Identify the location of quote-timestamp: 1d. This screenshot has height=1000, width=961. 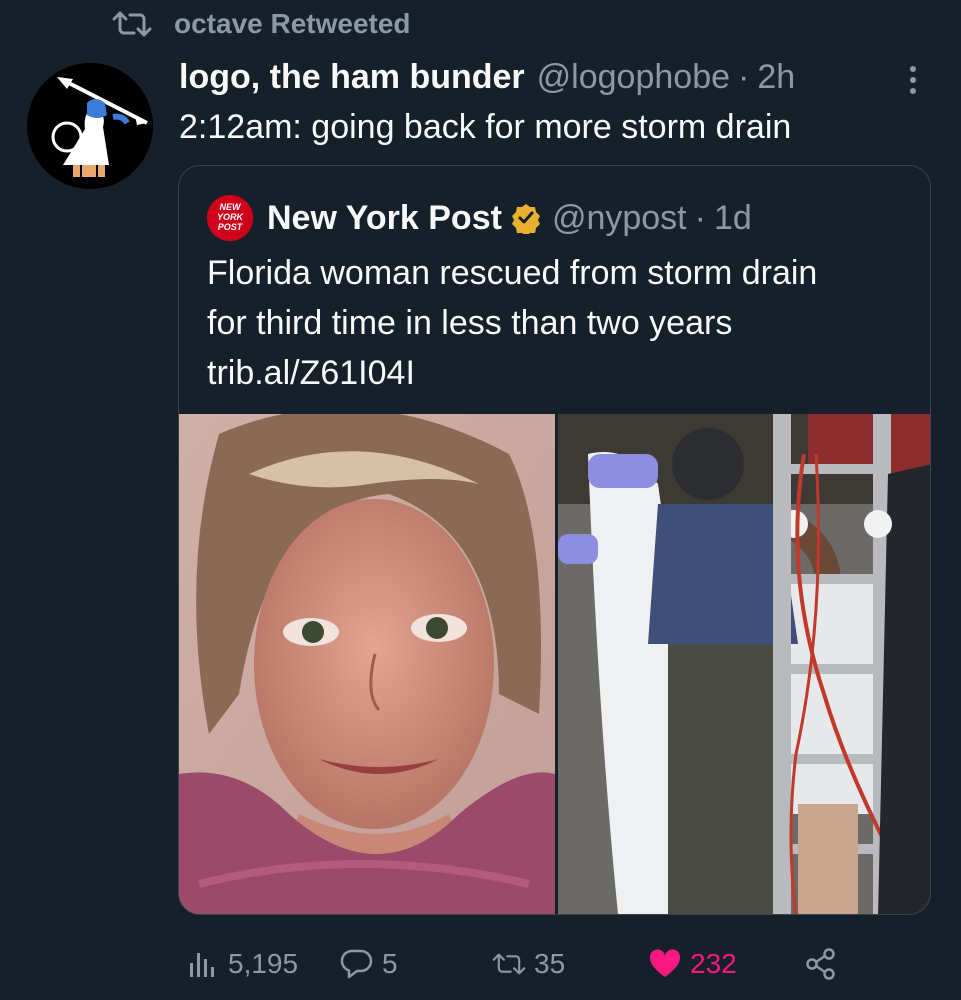
(733, 218).